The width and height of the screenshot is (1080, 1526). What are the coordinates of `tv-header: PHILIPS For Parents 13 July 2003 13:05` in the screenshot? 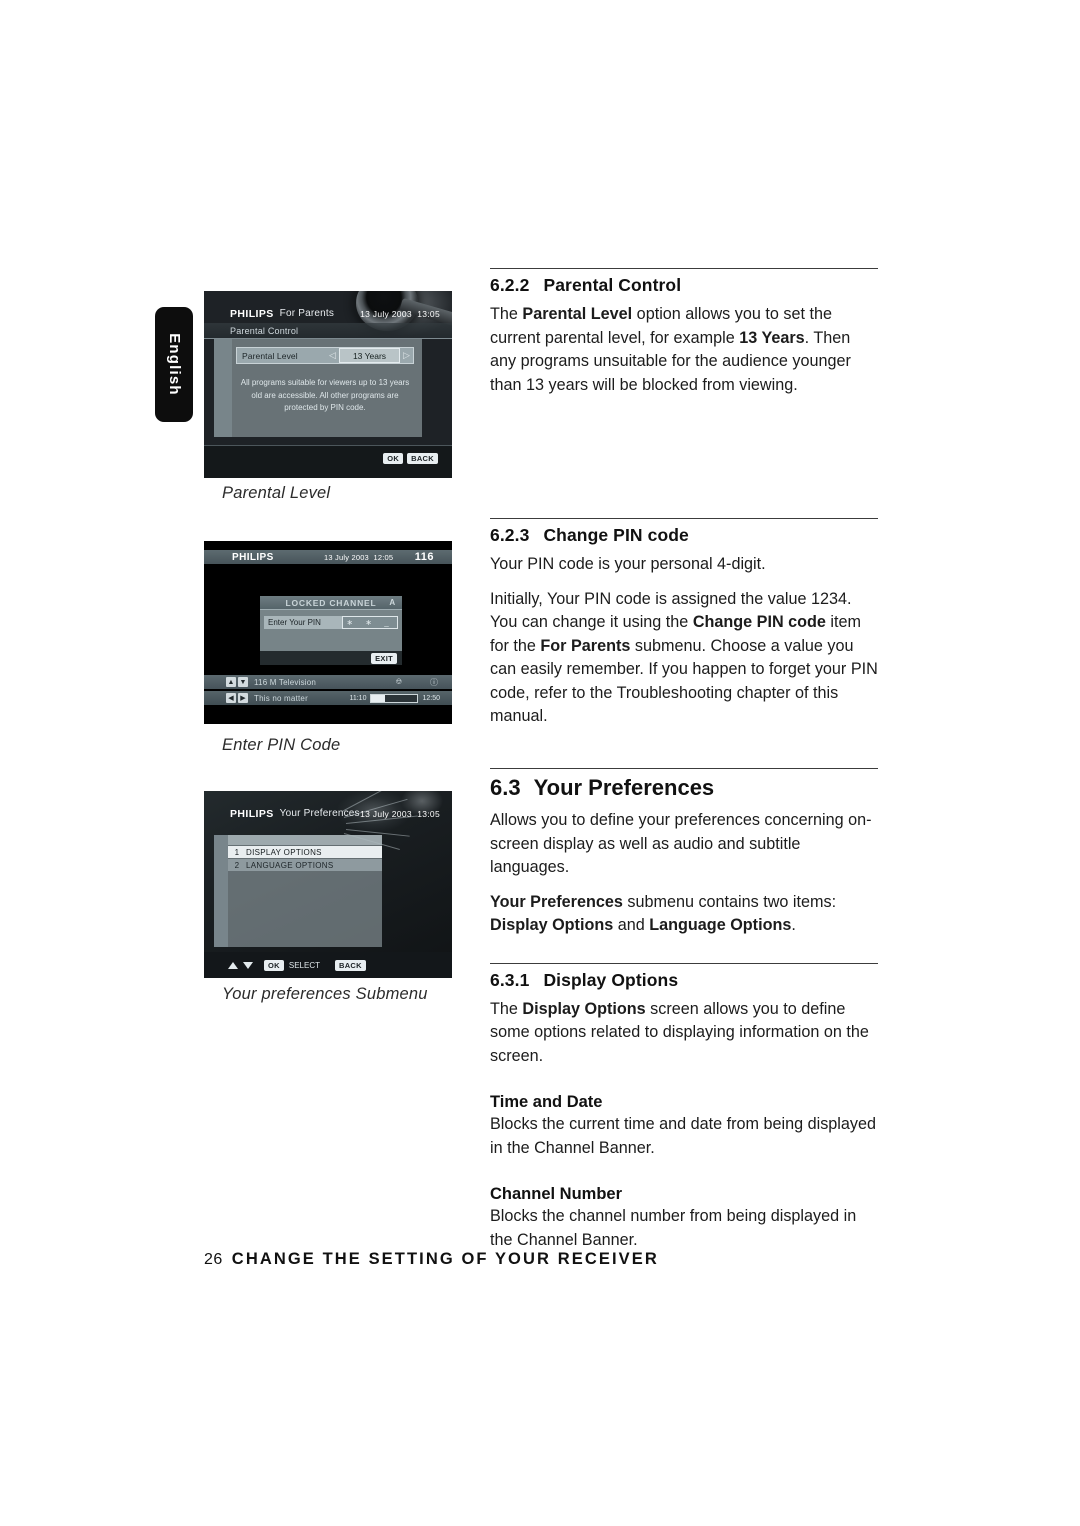 It's located at (328, 313).